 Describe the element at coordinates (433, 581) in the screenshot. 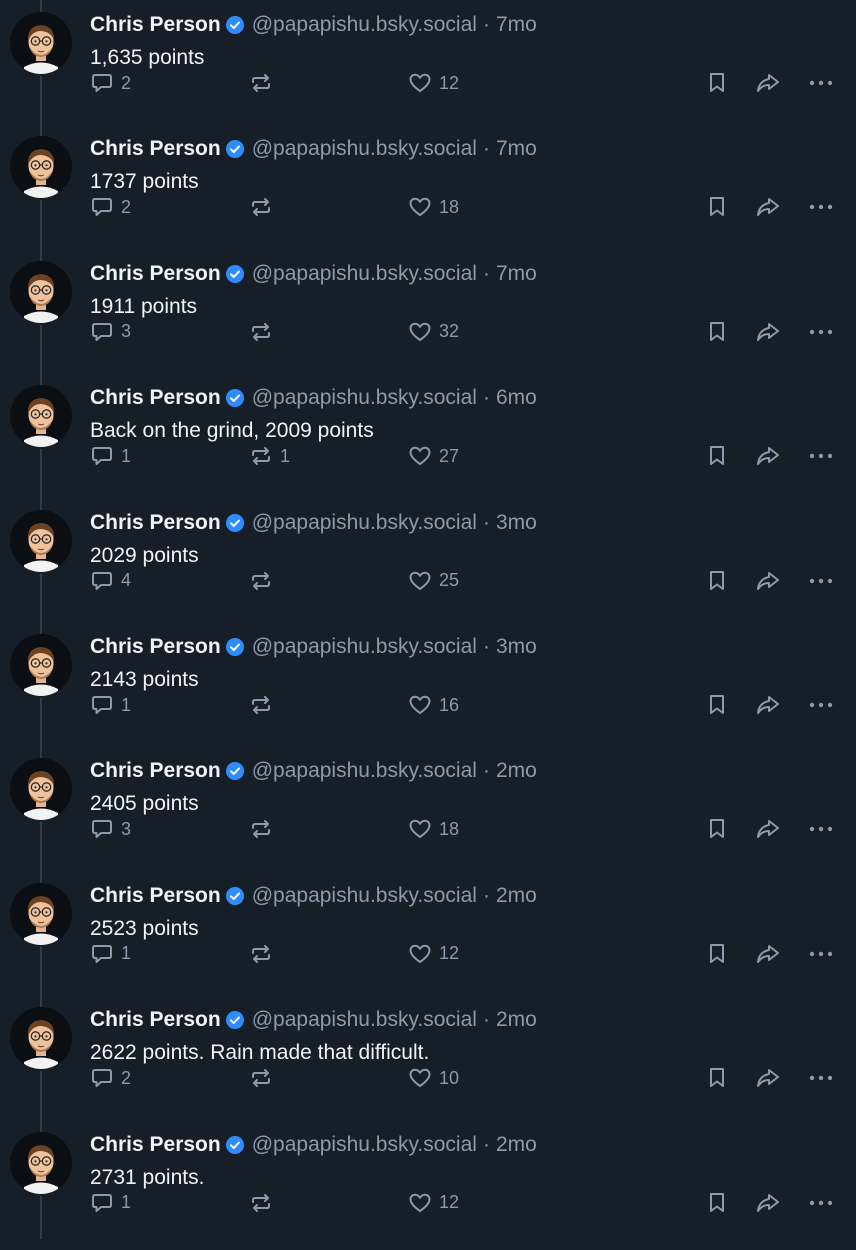

I see `like-button: 25` at that location.